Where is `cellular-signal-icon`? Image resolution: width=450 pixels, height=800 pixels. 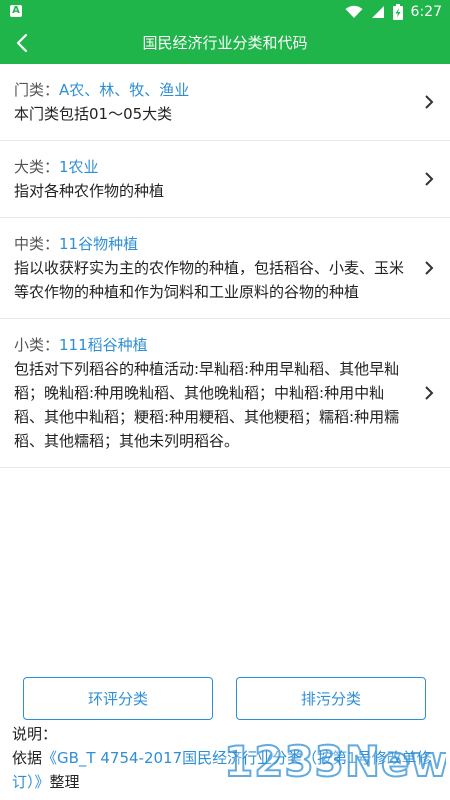
cellular-signal-icon is located at coordinates (377, 11).